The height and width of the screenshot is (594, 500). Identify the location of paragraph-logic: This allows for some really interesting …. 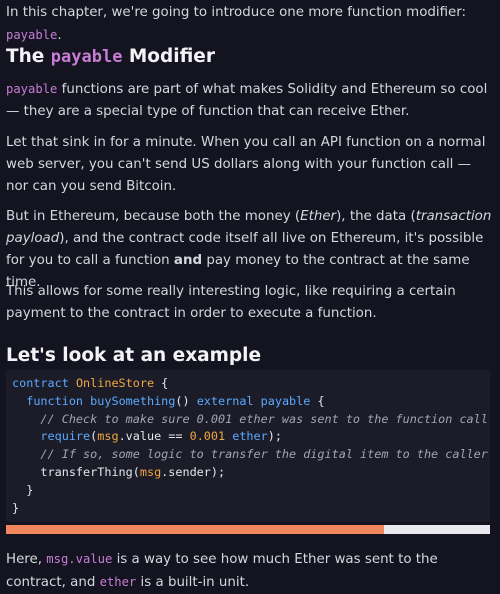
(231, 302).